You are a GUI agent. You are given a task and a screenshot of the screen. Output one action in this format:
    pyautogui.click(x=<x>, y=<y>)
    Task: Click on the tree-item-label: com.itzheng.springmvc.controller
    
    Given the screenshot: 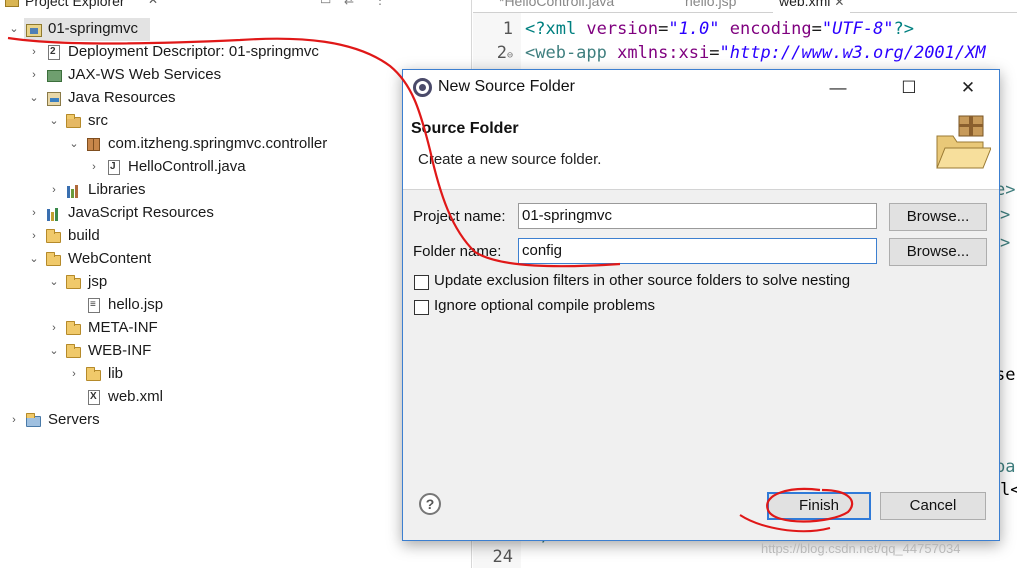 What is the action you would take?
    pyautogui.click(x=218, y=143)
    